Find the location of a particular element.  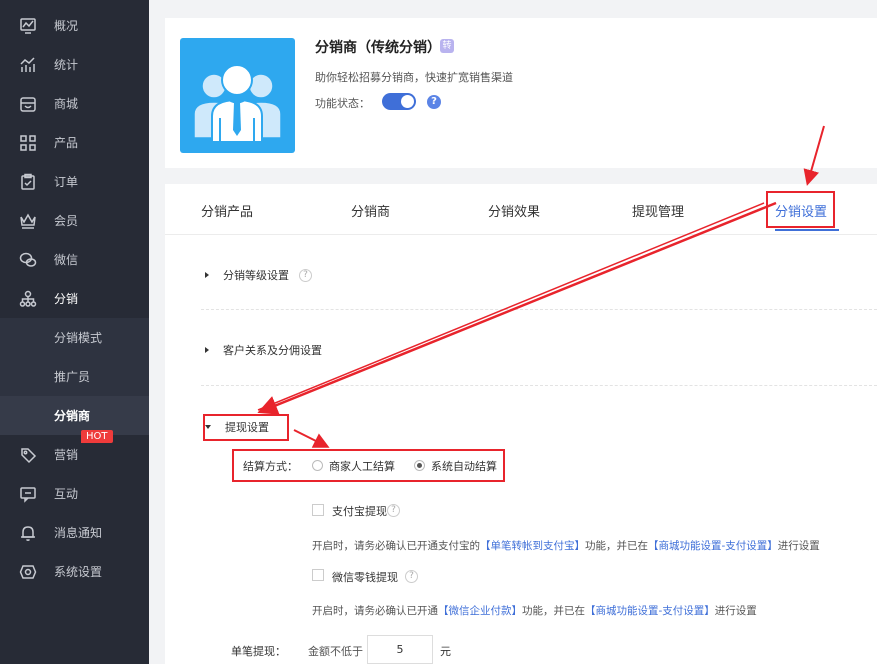

single-withdraw-label: 单笔提现： is located at coordinates (258, 651).